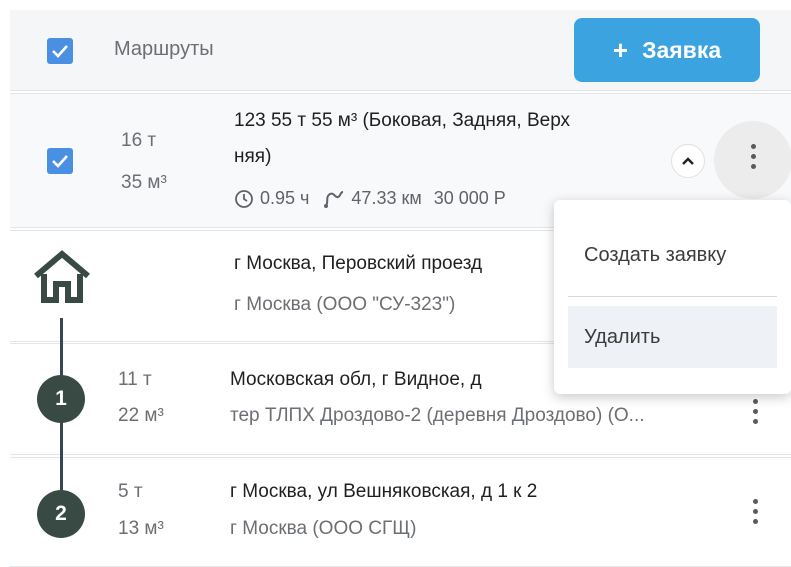 The image size is (791, 567). I want to click on stop-address: Московская обл, г Видное, д, so click(356, 379).